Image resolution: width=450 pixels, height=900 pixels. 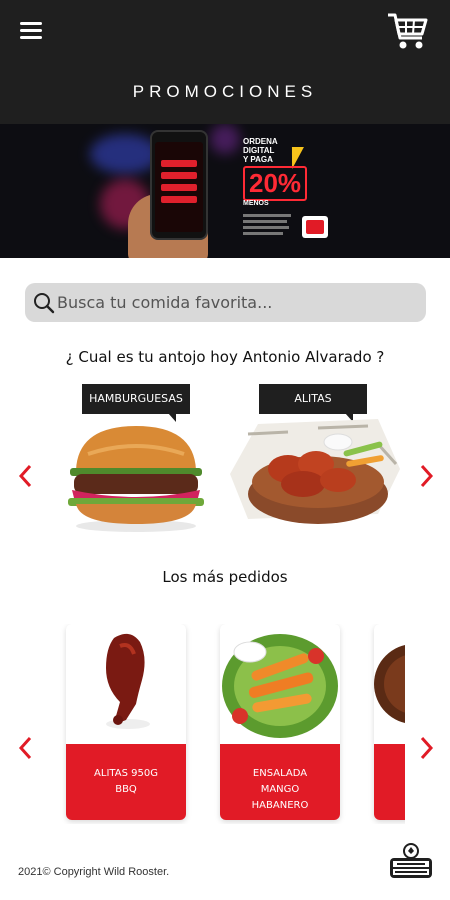 What do you see at coordinates (269, 229) in the screenshot?
I see `banner-fine-print` at bounding box center [269, 229].